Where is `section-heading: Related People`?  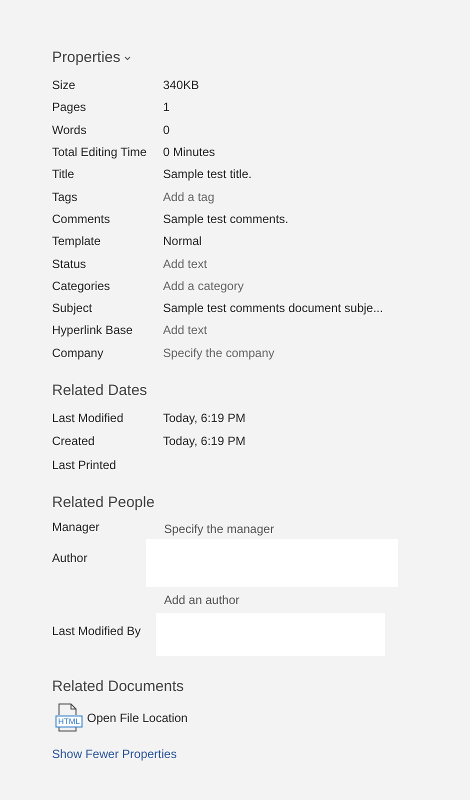
section-heading: Related People is located at coordinates (104, 502).